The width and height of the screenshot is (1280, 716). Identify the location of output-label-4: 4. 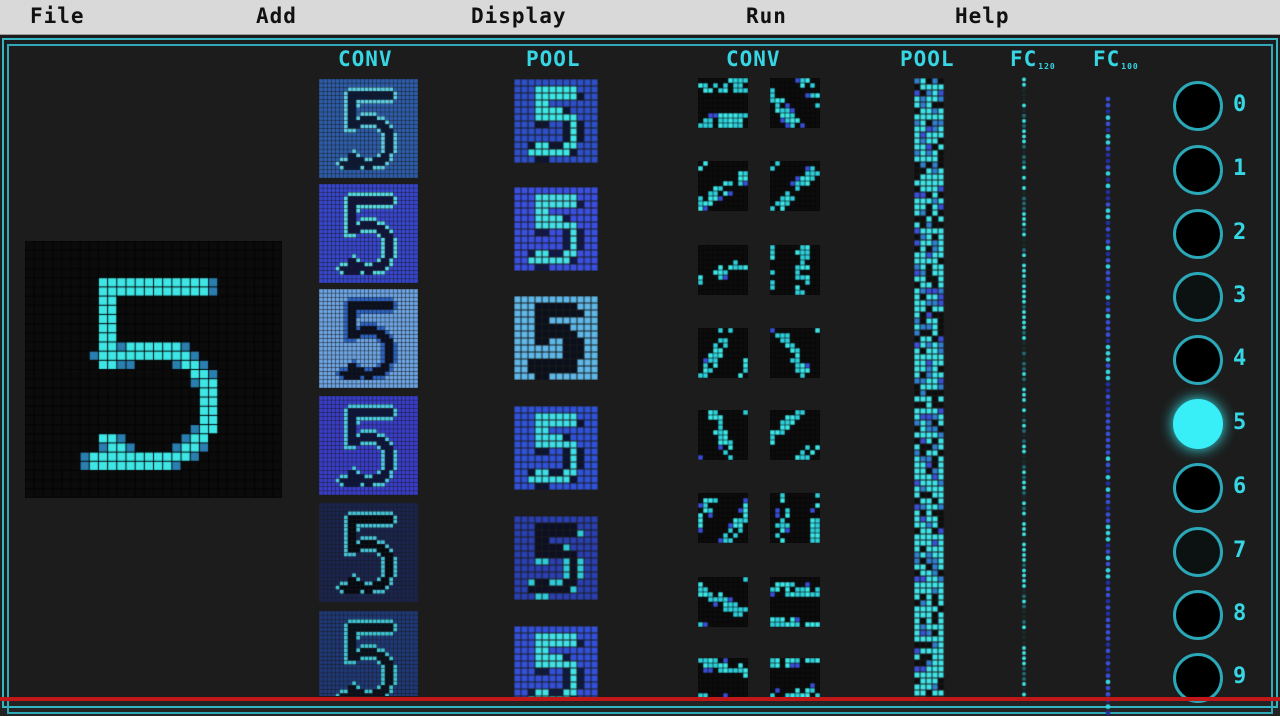
(1240, 358).